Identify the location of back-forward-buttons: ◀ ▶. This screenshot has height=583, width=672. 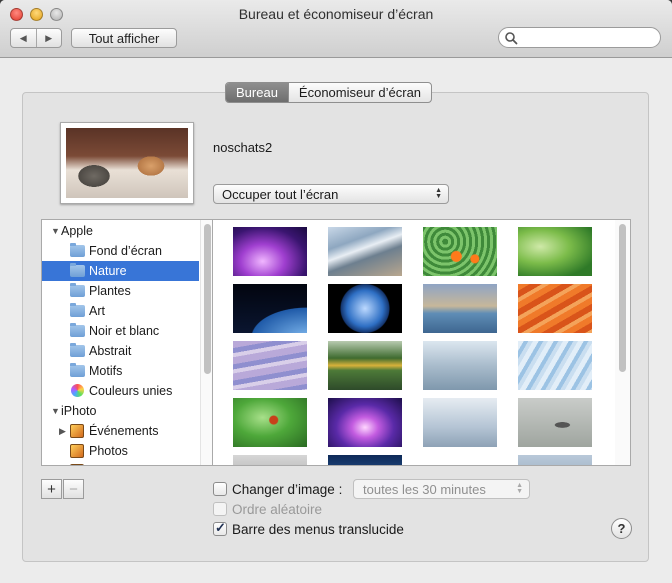
(36, 38).